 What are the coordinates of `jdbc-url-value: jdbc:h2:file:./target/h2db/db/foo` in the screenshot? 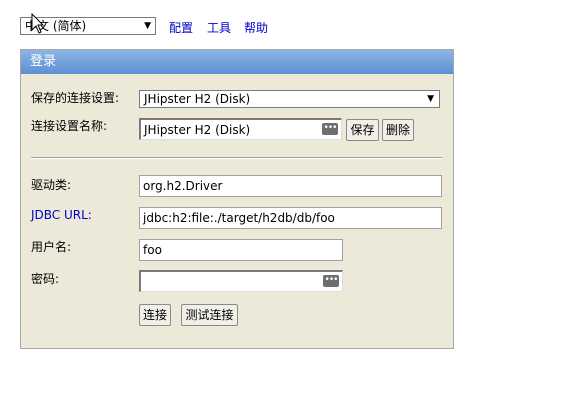 It's located at (239, 218).